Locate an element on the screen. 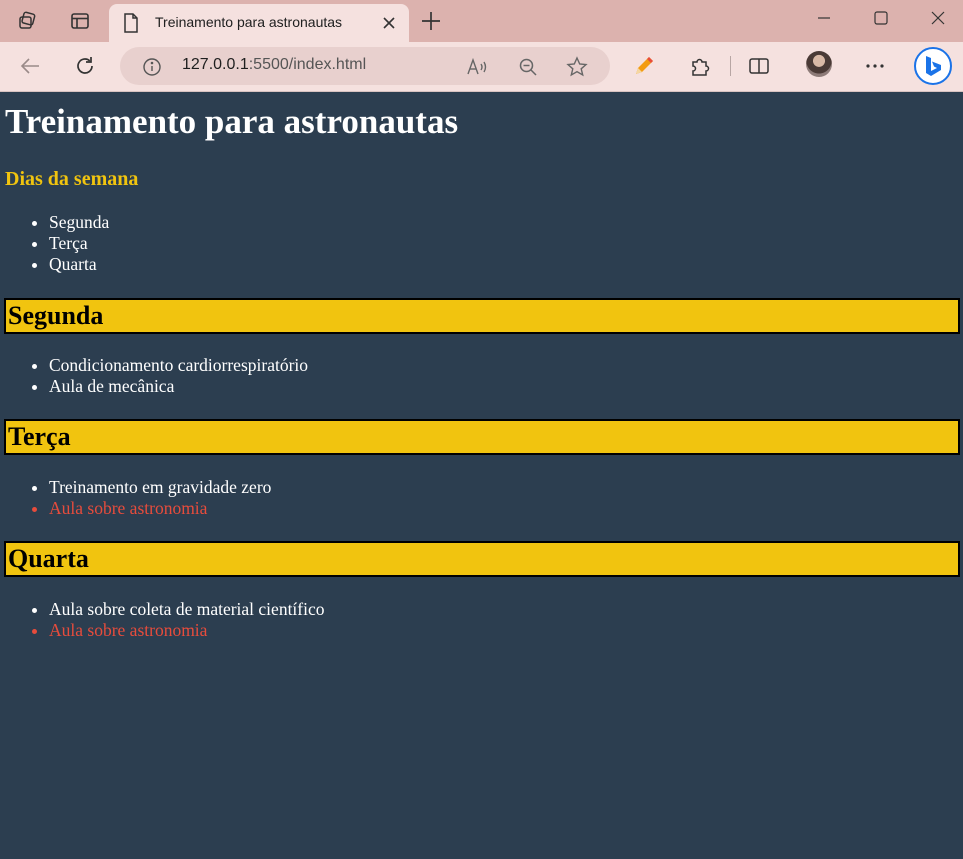  plus-icon is located at coordinates (431, 21).